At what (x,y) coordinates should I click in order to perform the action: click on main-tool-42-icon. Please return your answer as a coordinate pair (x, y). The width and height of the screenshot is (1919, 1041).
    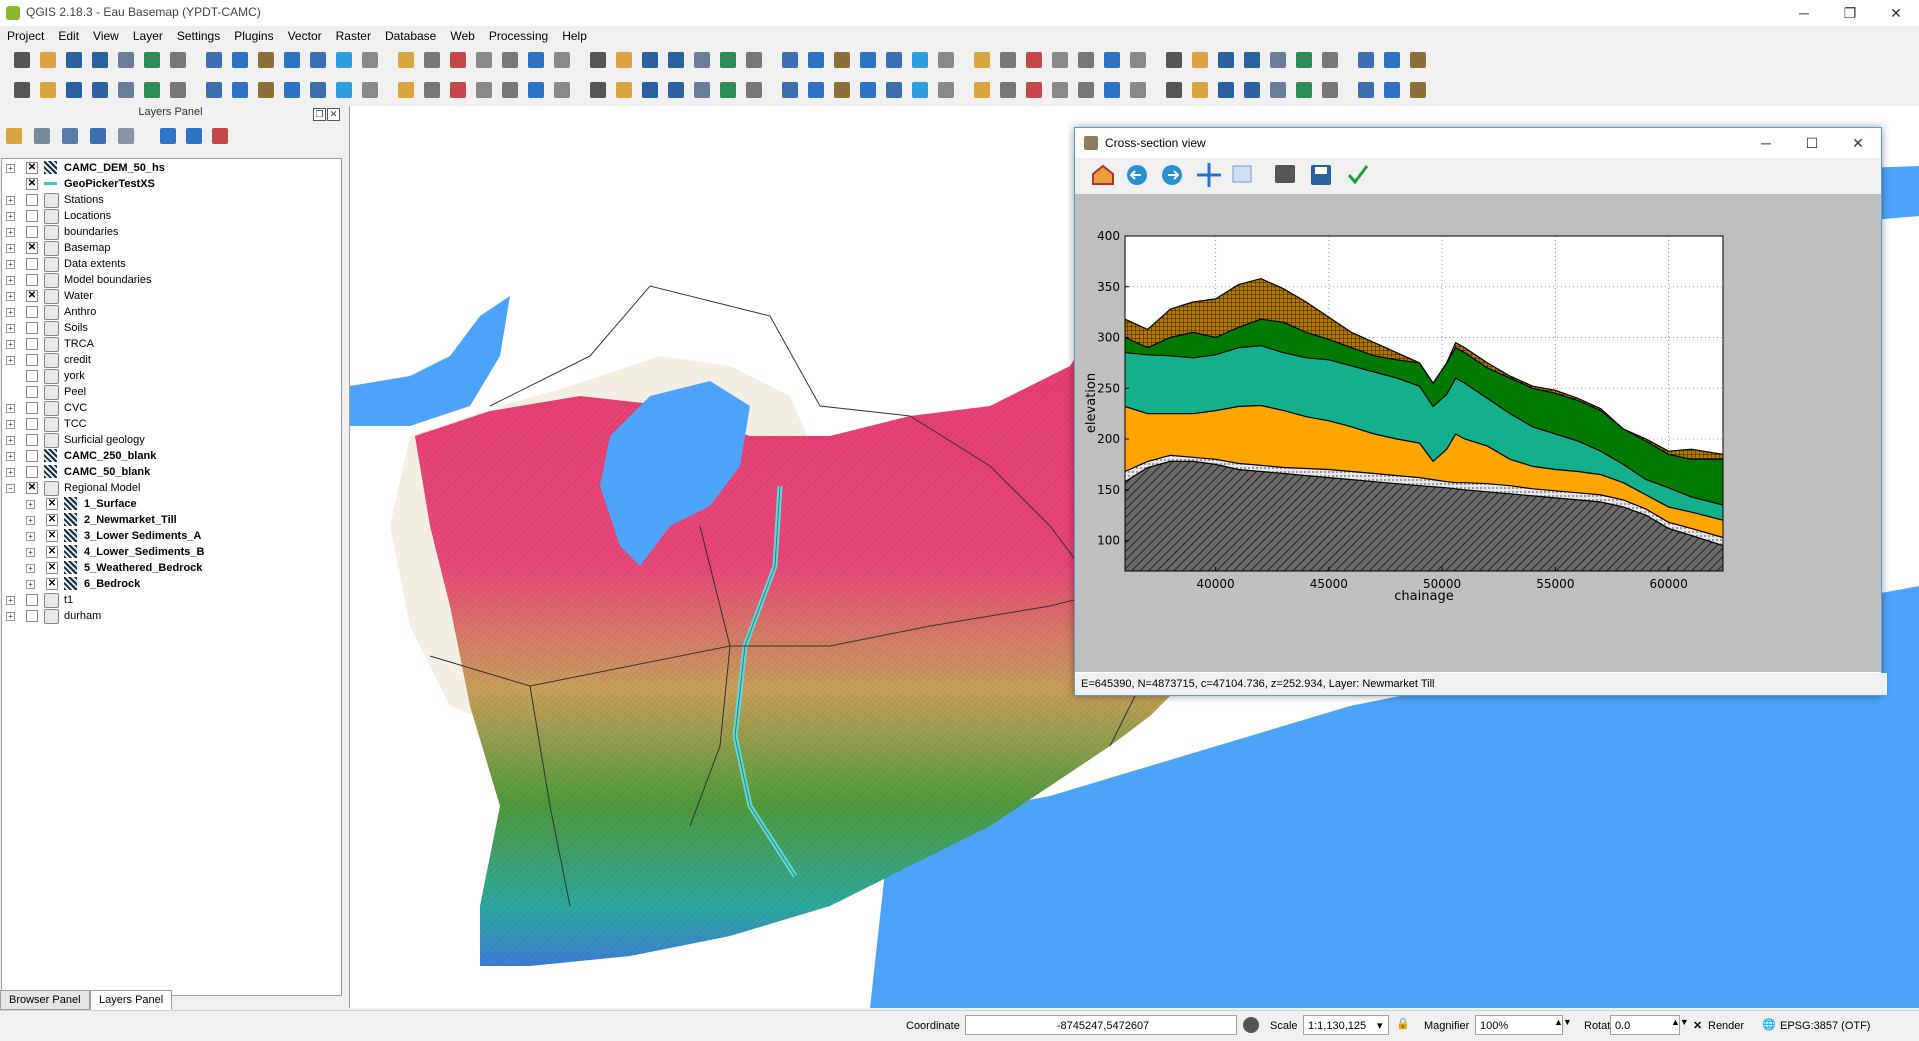
    Looking at the image, I should click on (1138, 60).